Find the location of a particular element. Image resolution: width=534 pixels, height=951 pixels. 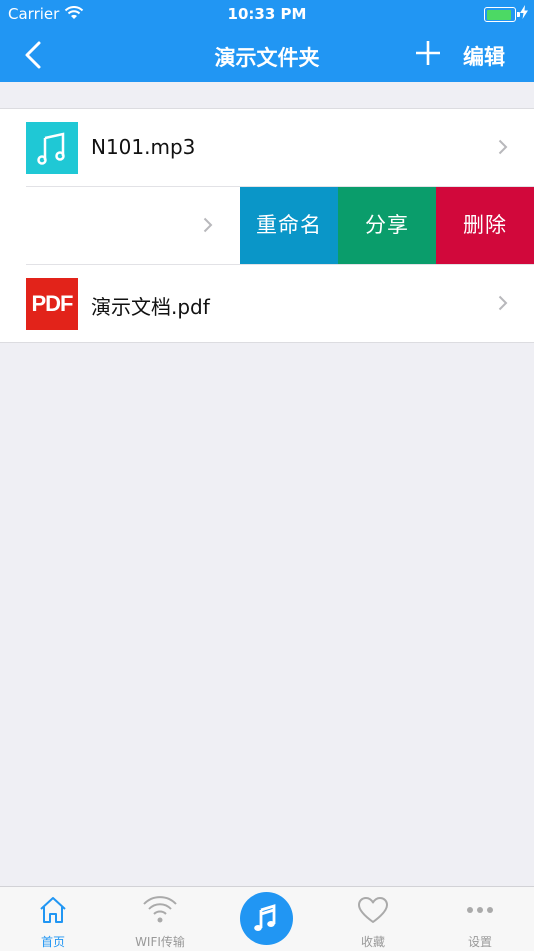

tab-settings: 设置 is located at coordinates (480, 919).